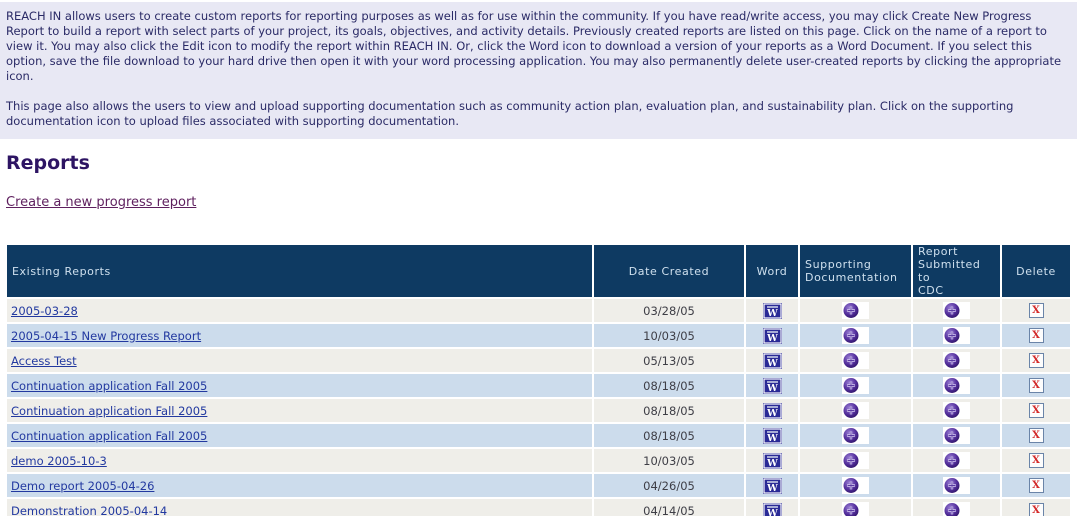  What do you see at coordinates (669, 271) in the screenshot?
I see `column-header-date-created: Date Created` at bounding box center [669, 271].